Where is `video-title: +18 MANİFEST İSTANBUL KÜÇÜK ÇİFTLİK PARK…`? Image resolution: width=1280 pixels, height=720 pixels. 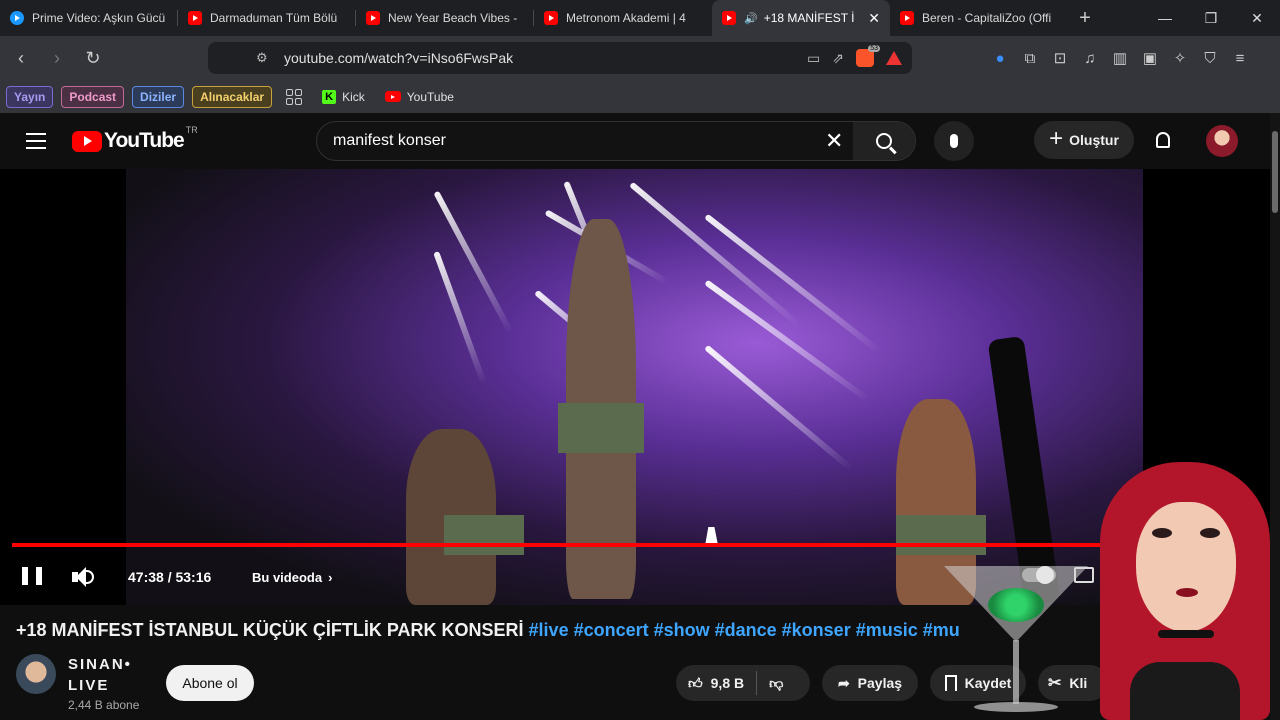 video-title: +18 MANİFEST İSTANBUL KÜÇÜK ÇİFTLİK PARK… is located at coordinates (488, 630).